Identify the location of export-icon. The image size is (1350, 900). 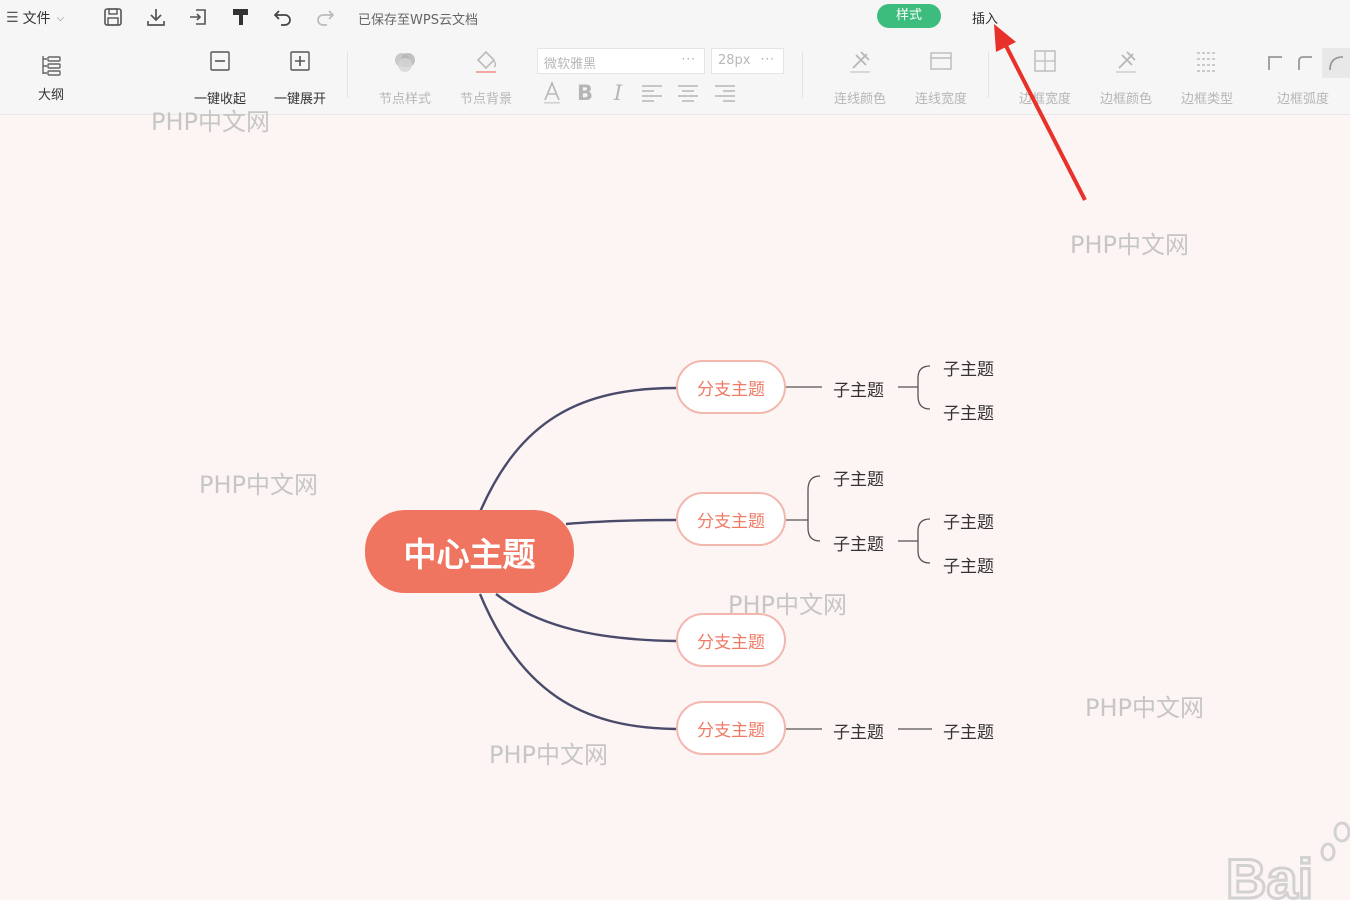
(198, 17).